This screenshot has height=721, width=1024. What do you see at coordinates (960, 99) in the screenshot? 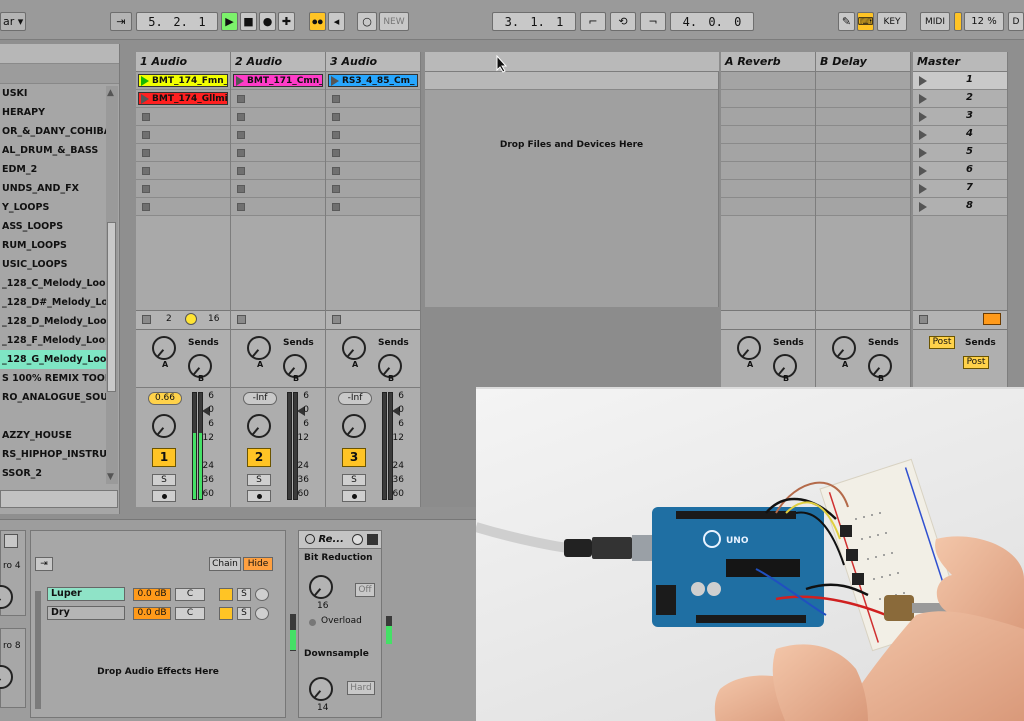
I see `scene-launch-slot: 2` at bounding box center [960, 99].